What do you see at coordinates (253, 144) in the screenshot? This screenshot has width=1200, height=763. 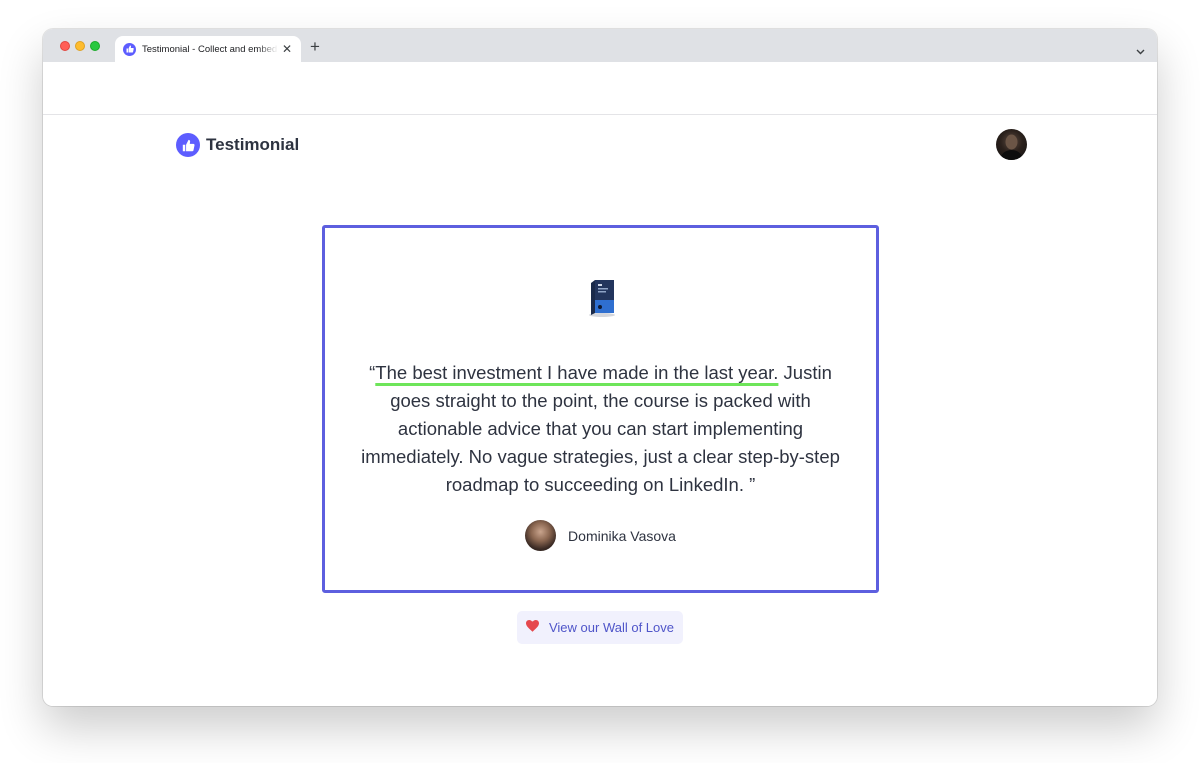 I see `brand-name: Testimonial` at bounding box center [253, 144].